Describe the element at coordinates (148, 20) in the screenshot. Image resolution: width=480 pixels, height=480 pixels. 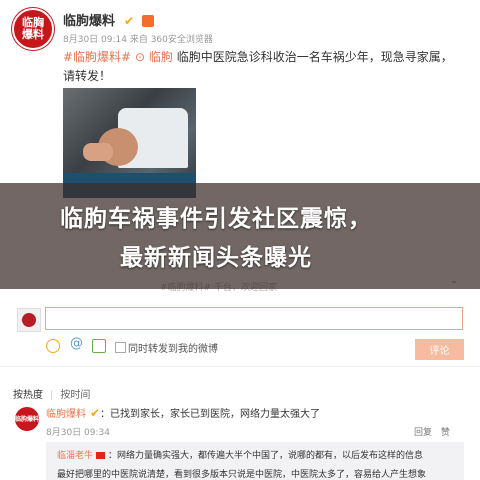
I see `vip-icon` at that location.